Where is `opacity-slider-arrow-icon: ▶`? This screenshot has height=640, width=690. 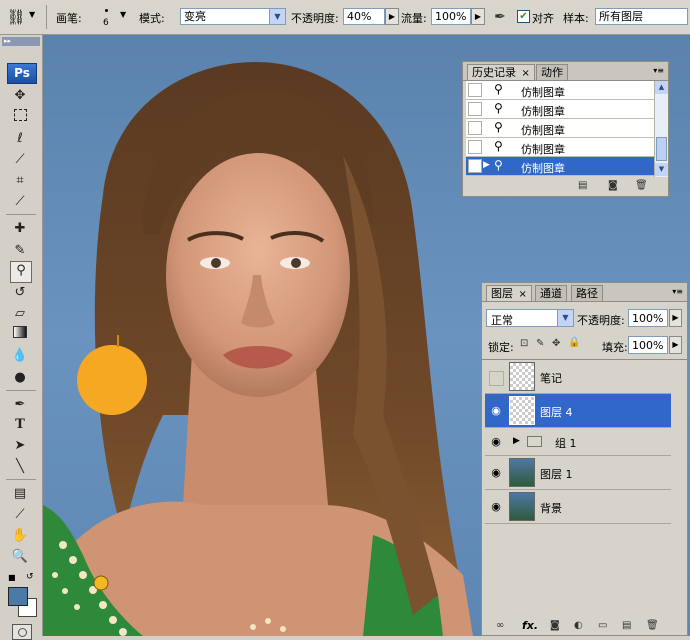 opacity-slider-arrow-icon: ▶ is located at coordinates (392, 16).